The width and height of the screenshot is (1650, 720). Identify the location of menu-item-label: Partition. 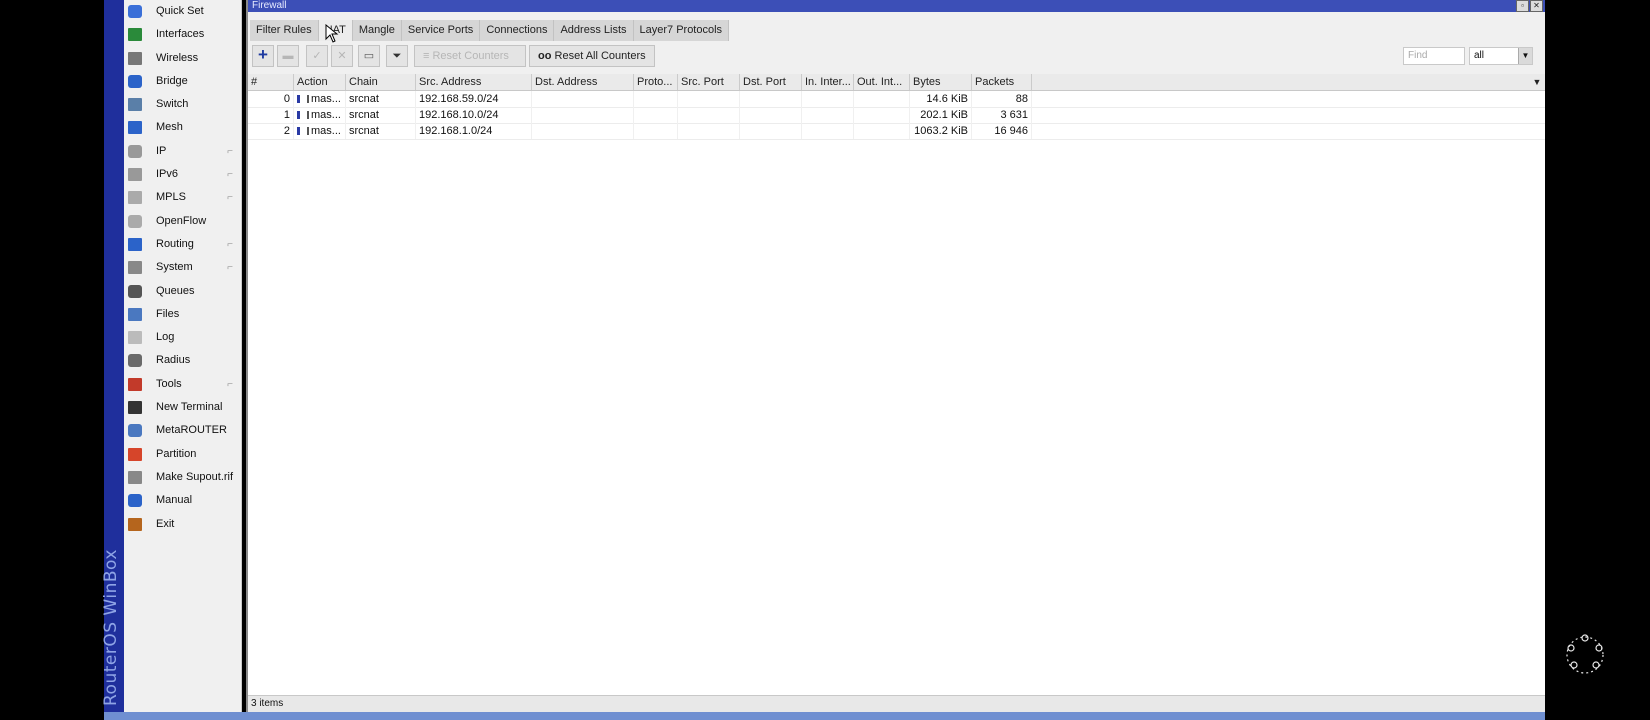
(176, 453).